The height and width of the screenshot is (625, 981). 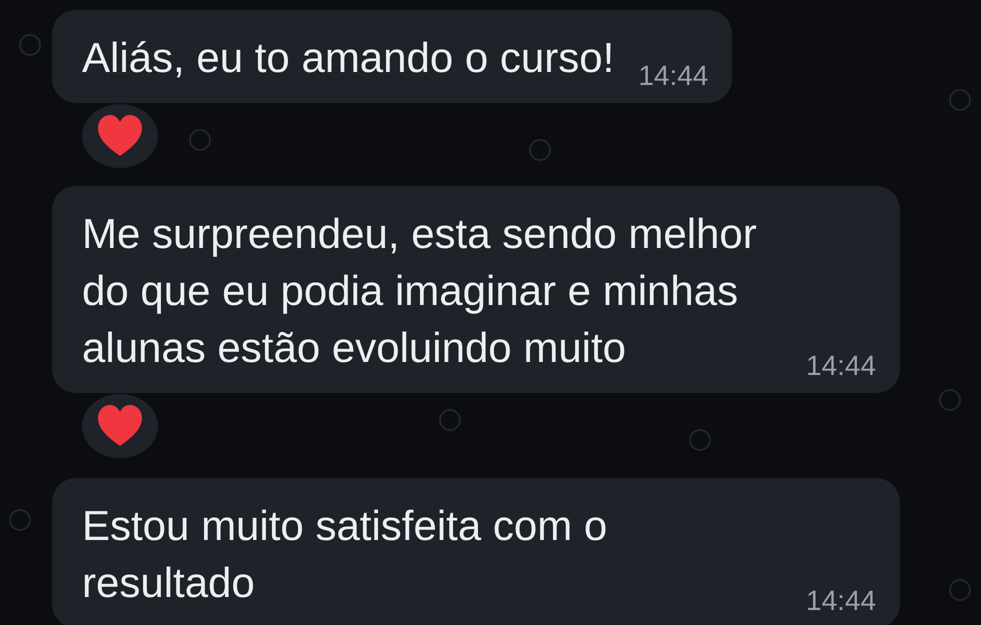 I want to click on message-bubble: Aliás, eu to amando o curso! 14:44, so click(x=392, y=56).